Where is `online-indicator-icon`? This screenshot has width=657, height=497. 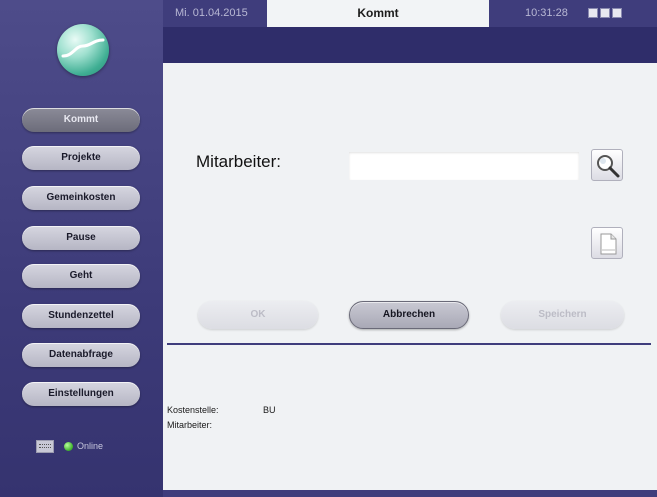
online-indicator-icon is located at coordinates (68, 446).